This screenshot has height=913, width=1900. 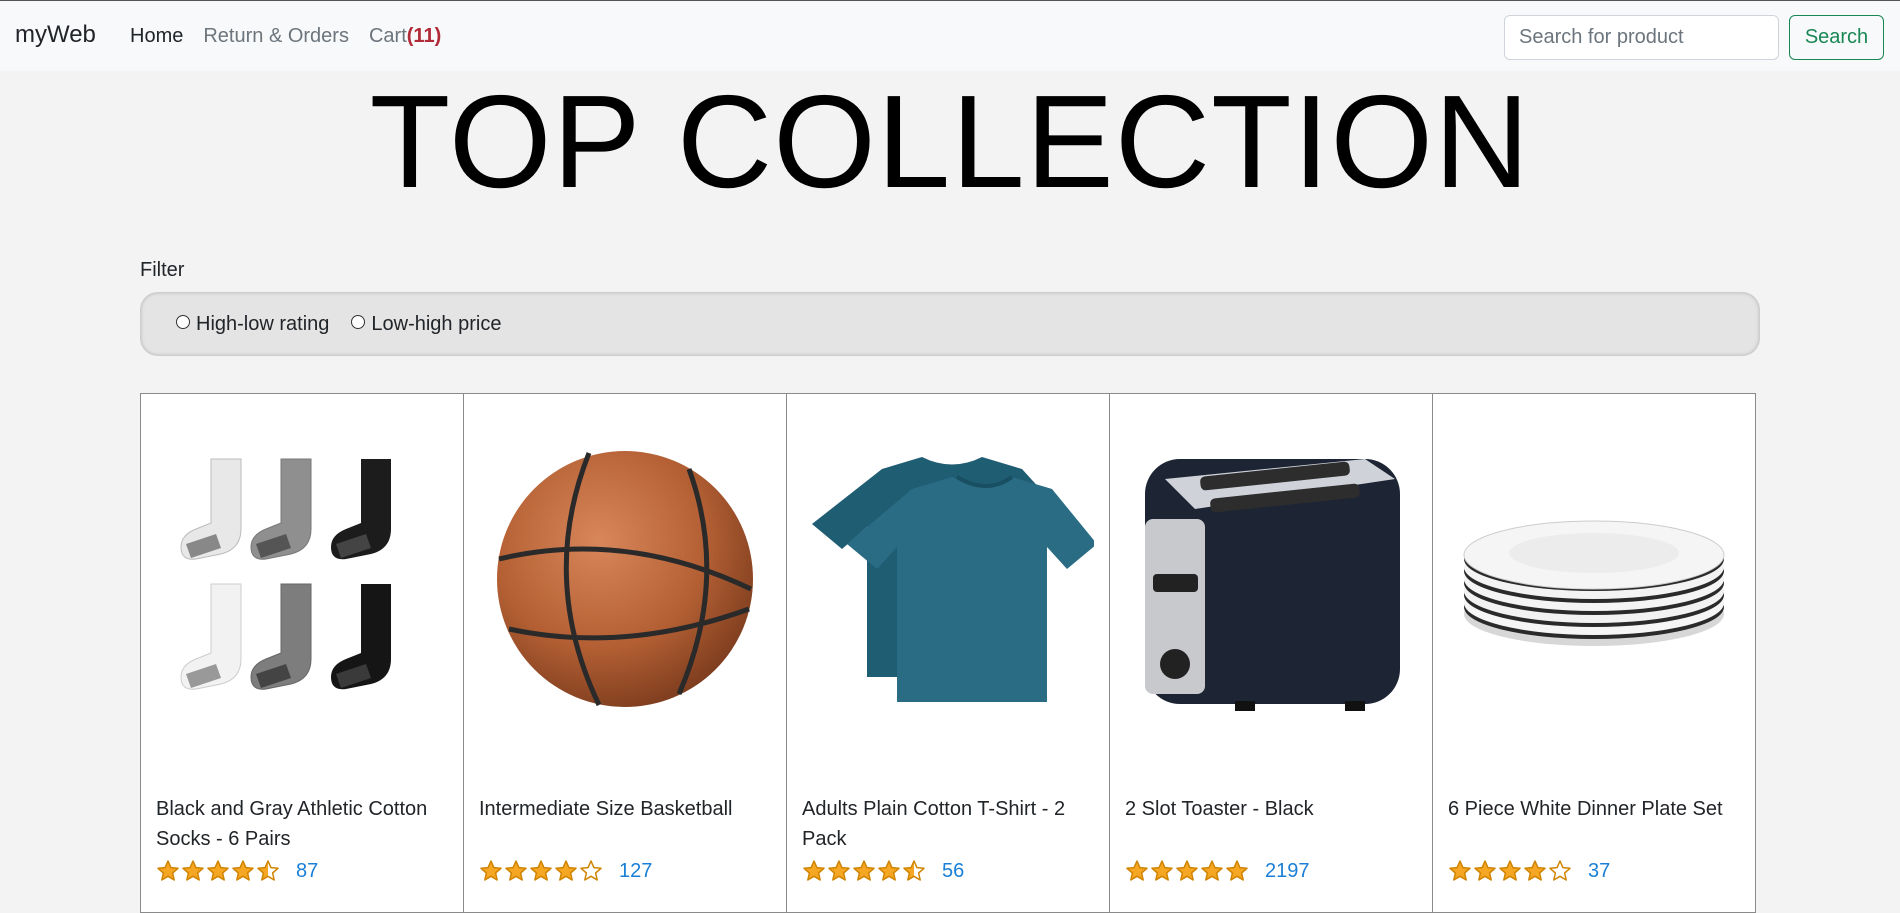 I want to click on nav-link-cart: Cart(11), so click(x=405, y=36).